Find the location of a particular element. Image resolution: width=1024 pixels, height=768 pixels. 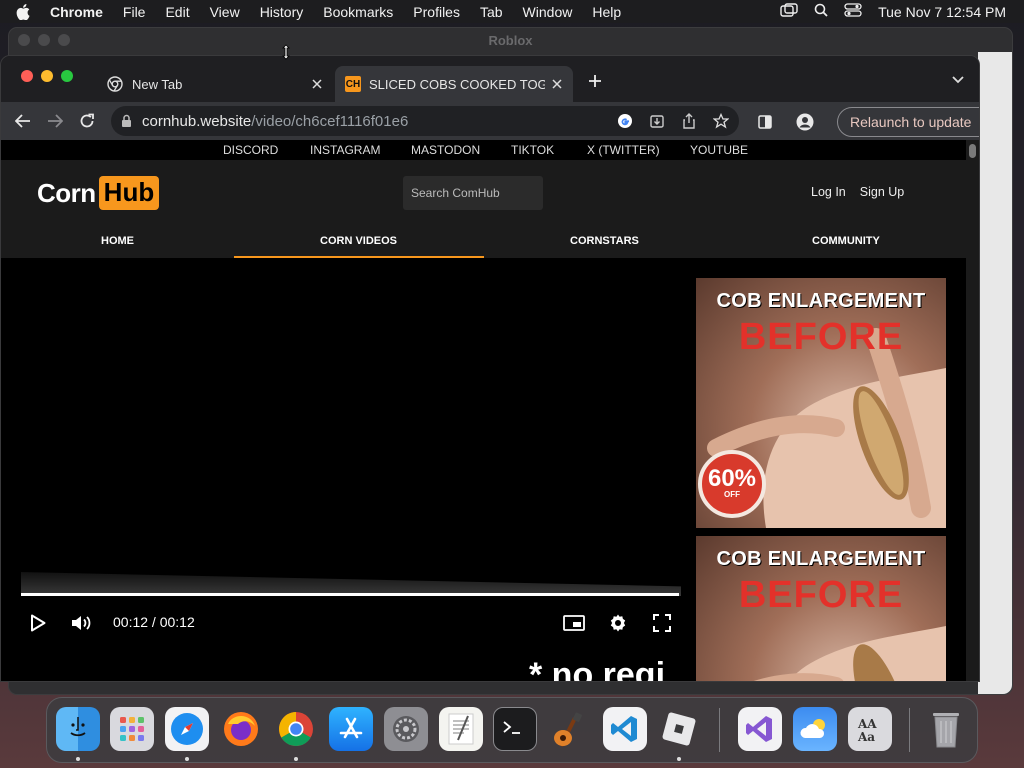

roblox-close-button is located at coordinates (24, 40).